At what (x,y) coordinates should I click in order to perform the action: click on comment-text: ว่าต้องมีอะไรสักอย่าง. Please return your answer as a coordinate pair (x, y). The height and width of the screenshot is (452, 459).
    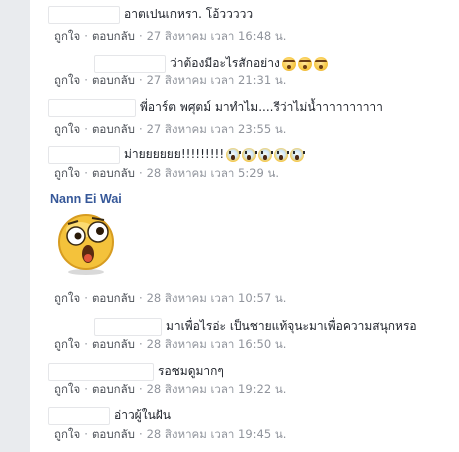
    Looking at the image, I should click on (225, 63).